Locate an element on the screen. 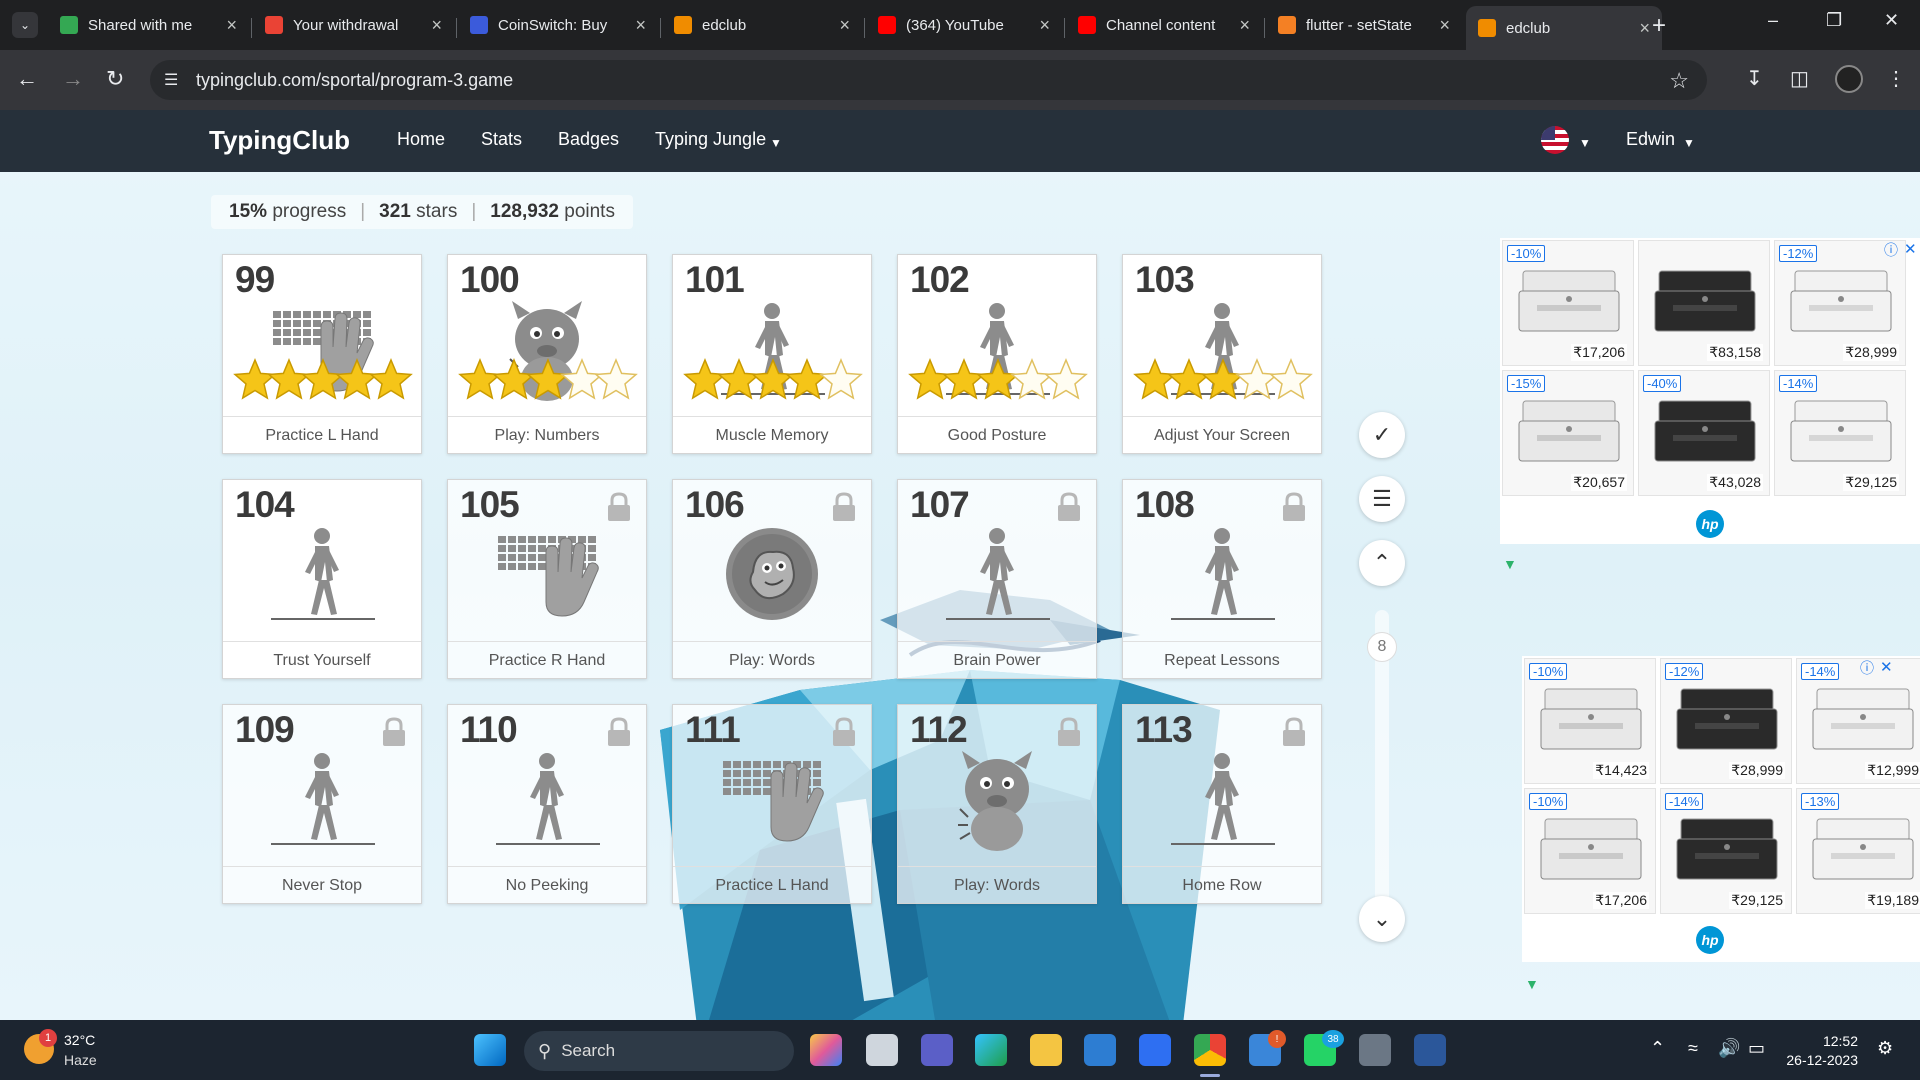 This screenshot has width=1920, height=1080. scroll-up-button: ⌃ is located at coordinates (1382, 563).